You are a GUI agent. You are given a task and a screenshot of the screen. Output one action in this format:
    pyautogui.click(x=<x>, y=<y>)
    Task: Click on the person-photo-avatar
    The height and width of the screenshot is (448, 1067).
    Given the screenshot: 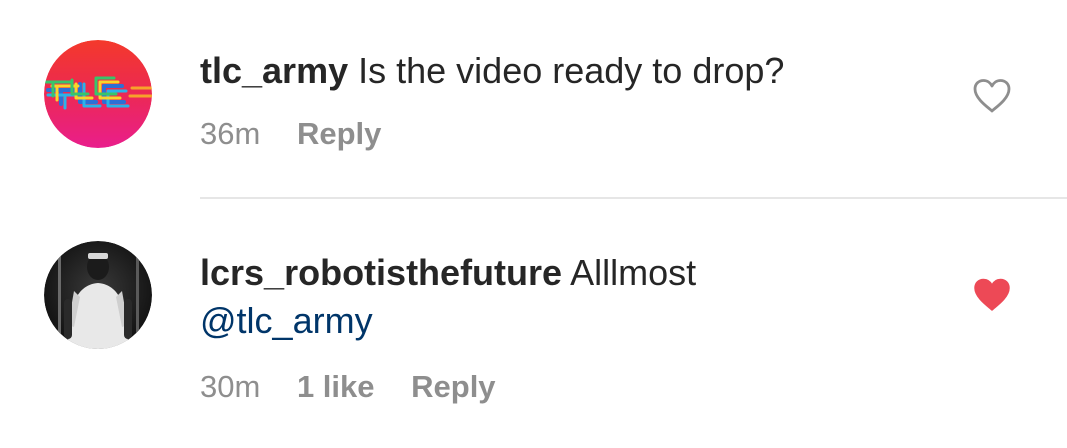 What is the action you would take?
    pyautogui.click(x=98, y=295)
    